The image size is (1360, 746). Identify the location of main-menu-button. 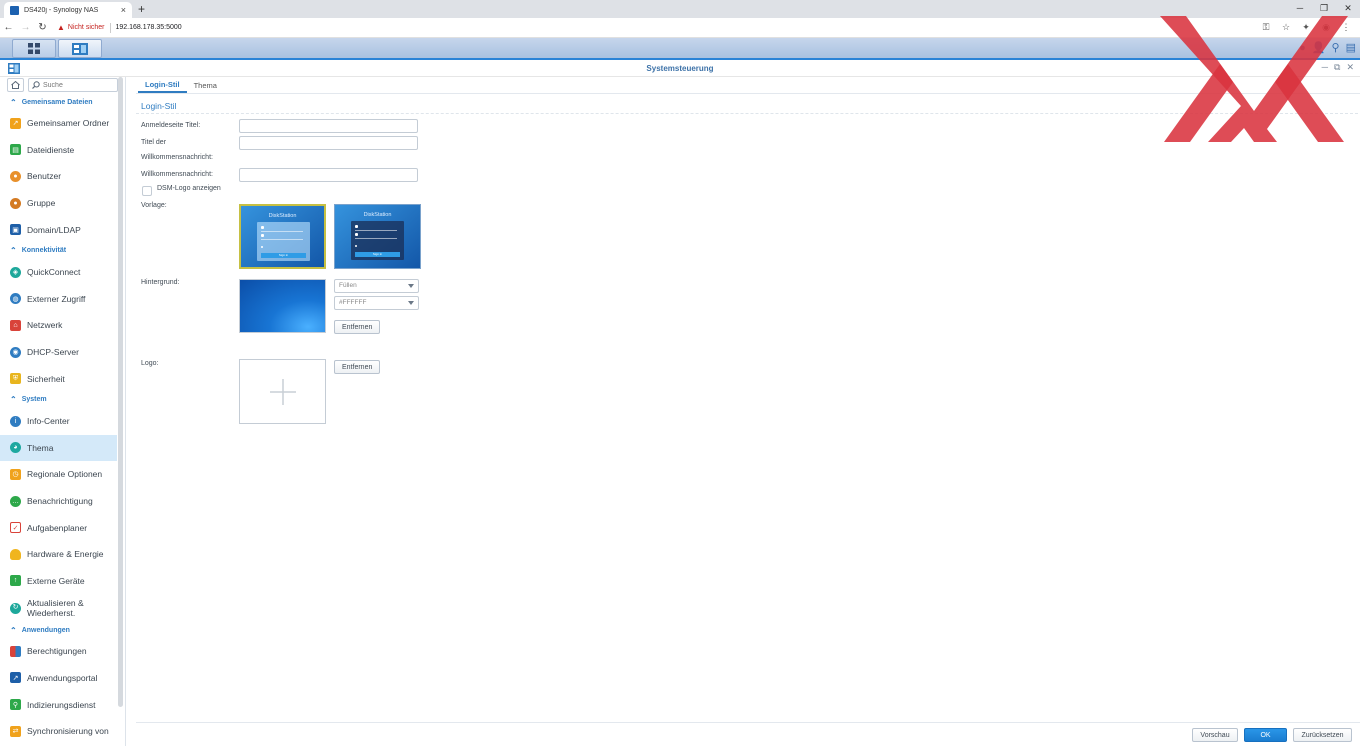
(34, 48).